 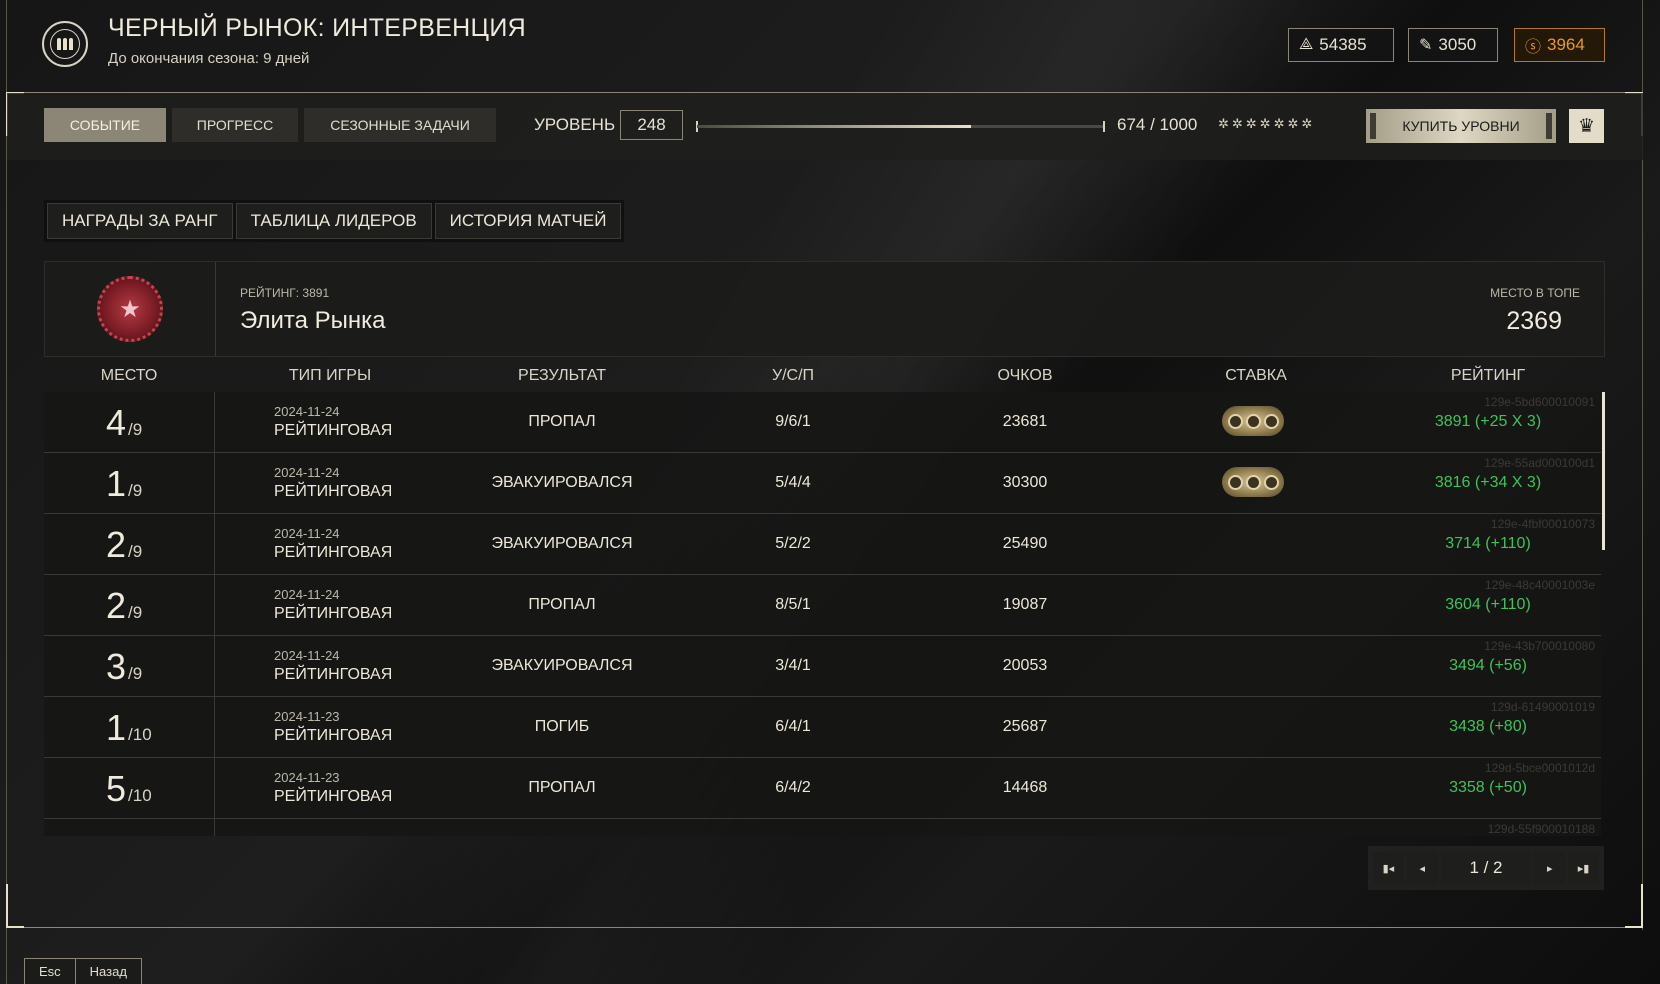 I want to click on currency-crystals: ⟁ 54385, so click(x=1341, y=45).